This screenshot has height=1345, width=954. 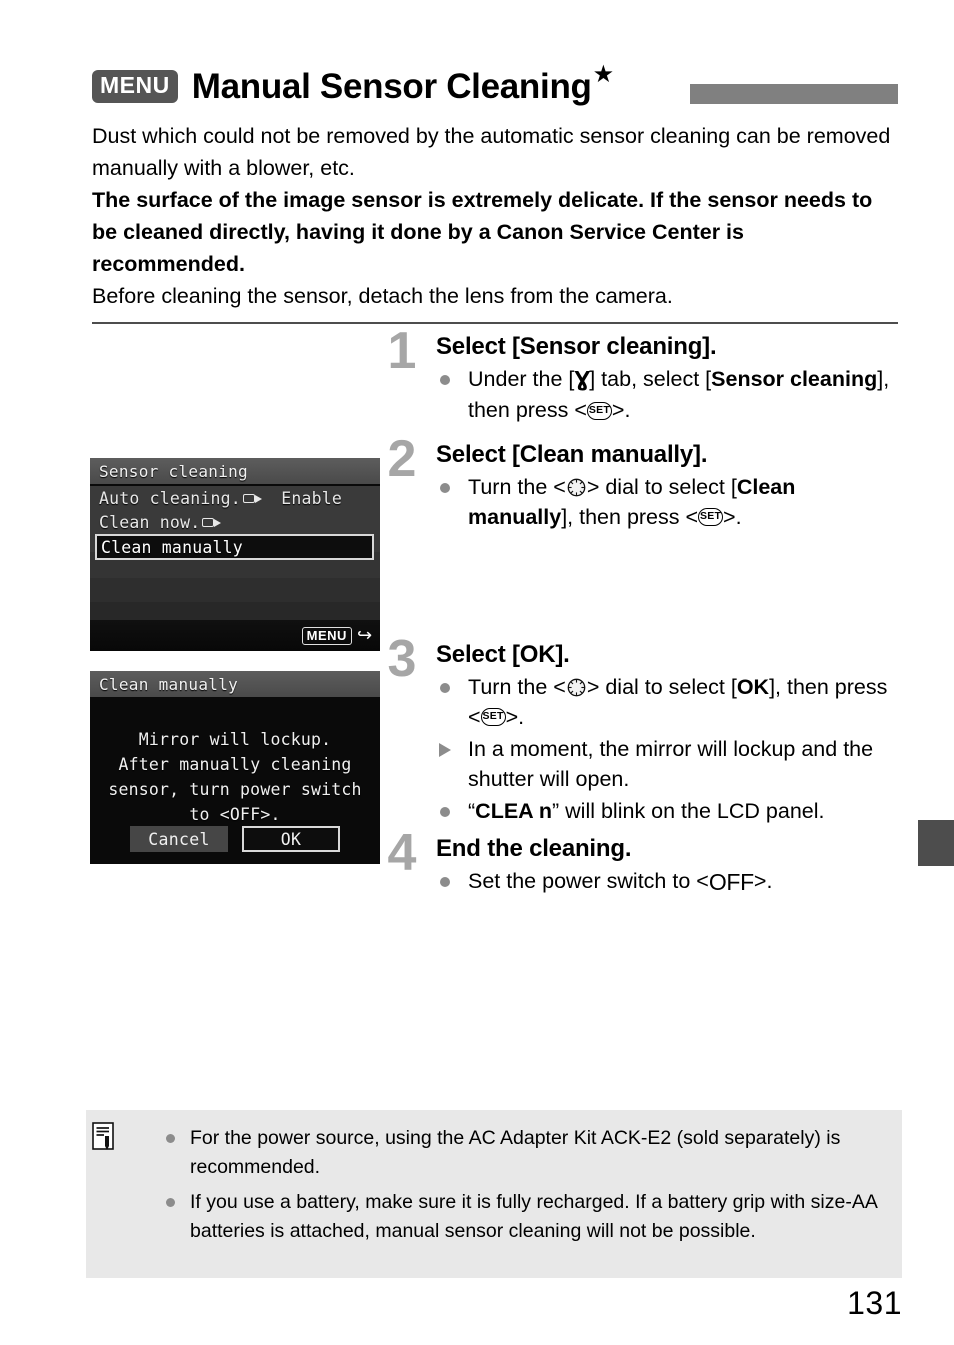 I want to click on title-accent-bar, so click(x=794, y=94).